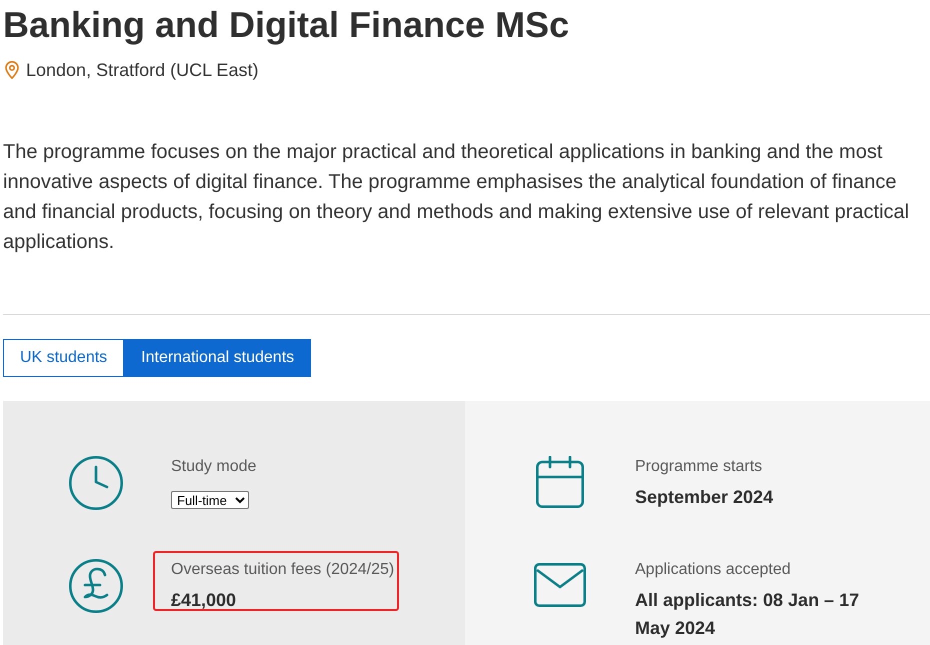 This screenshot has height=645, width=930. Describe the element at coordinates (698, 467) in the screenshot. I see `fact-label: Programme starts` at that location.